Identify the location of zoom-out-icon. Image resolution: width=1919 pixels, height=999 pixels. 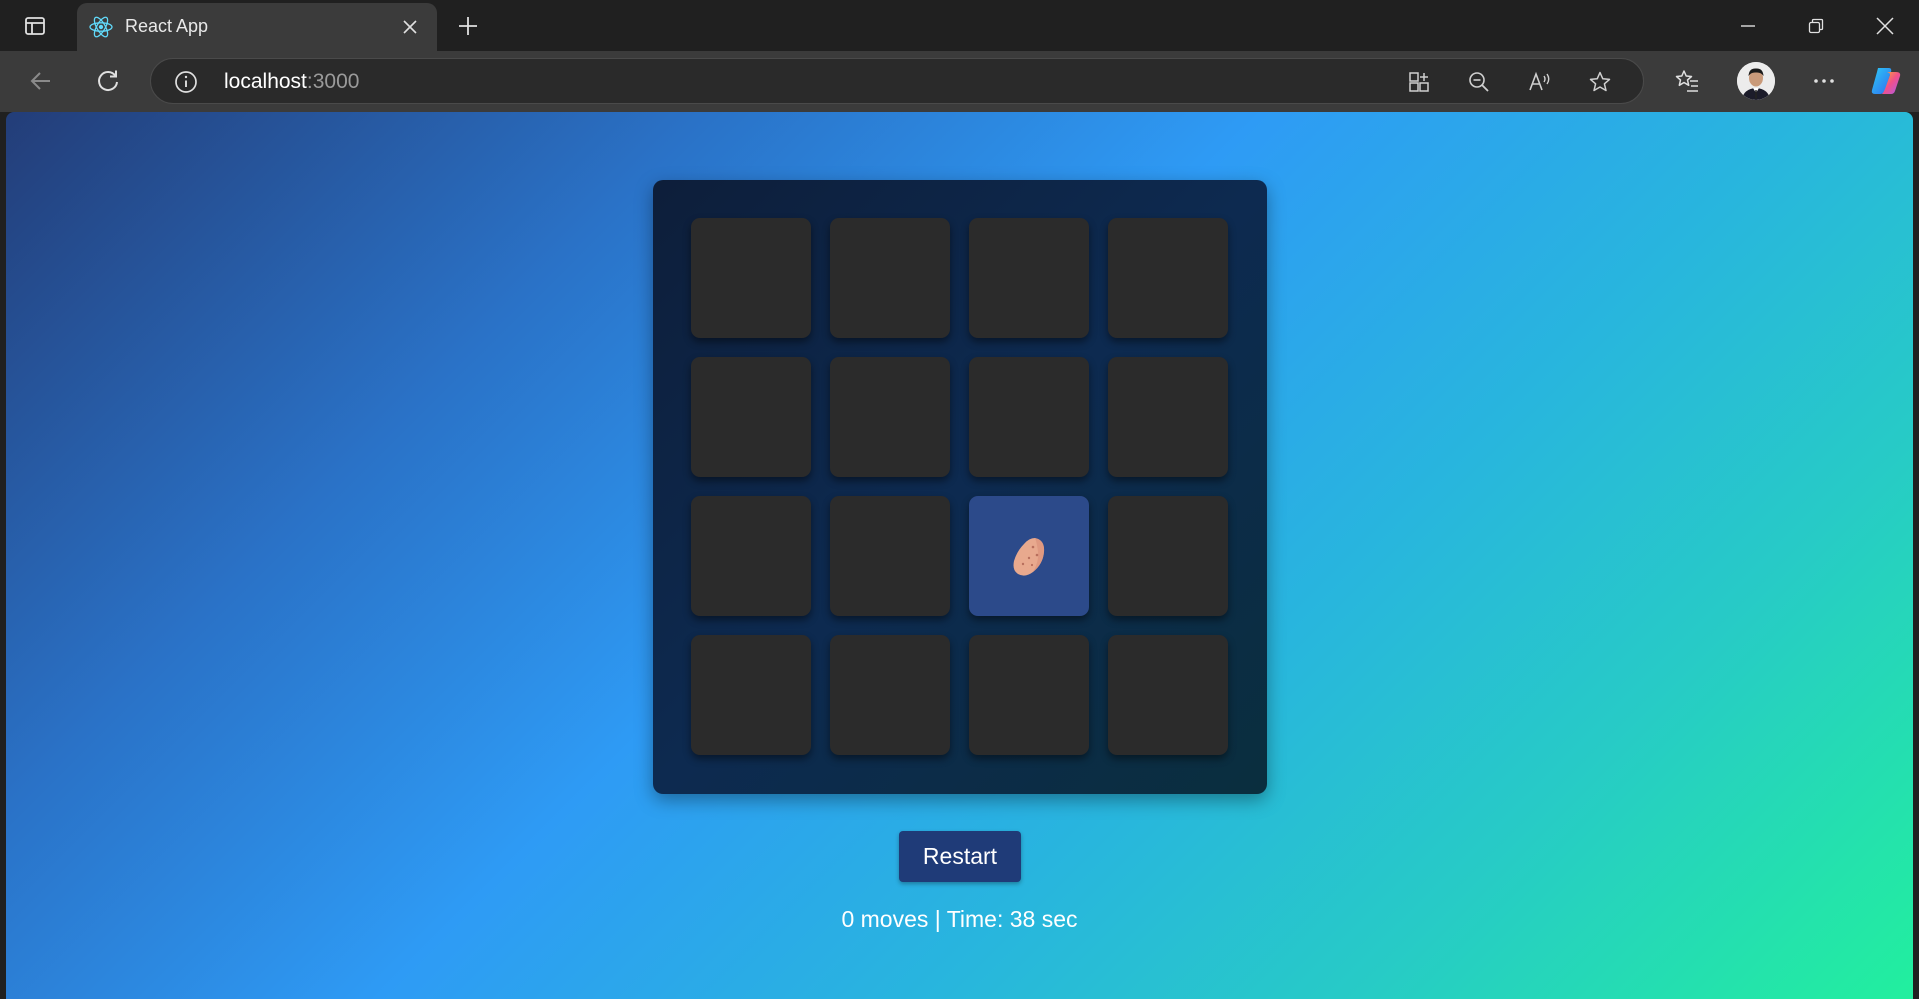
(1479, 82).